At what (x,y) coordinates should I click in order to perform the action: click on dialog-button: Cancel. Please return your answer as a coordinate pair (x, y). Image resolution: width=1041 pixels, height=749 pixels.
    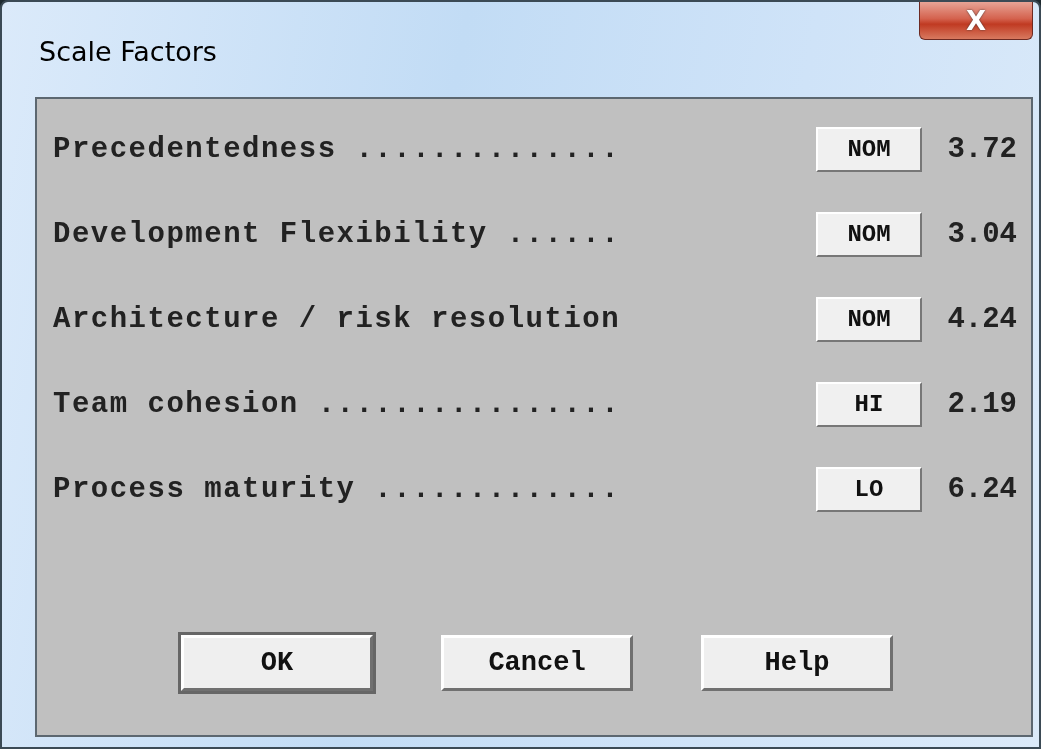
    Looking at the image, I should click on (537, 663).